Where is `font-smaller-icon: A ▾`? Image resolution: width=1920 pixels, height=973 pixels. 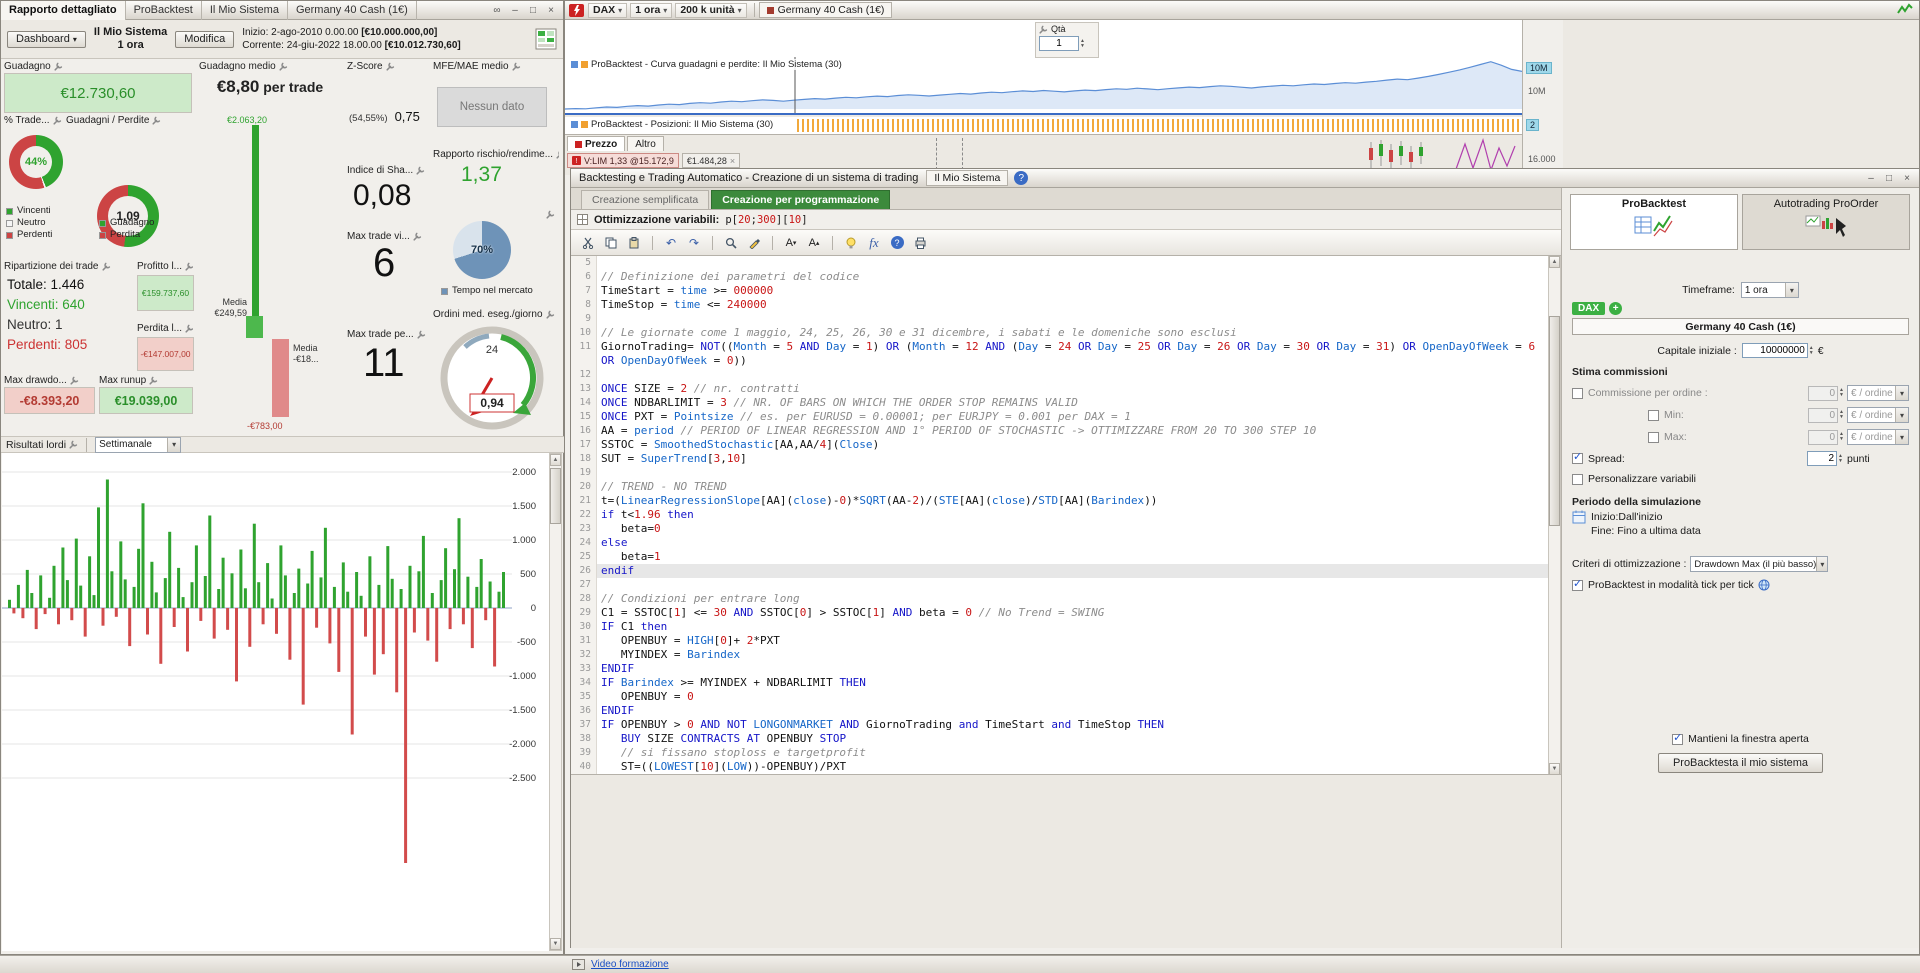
font-smaller-icon: A ▾ is located at coordinates (791, 243).